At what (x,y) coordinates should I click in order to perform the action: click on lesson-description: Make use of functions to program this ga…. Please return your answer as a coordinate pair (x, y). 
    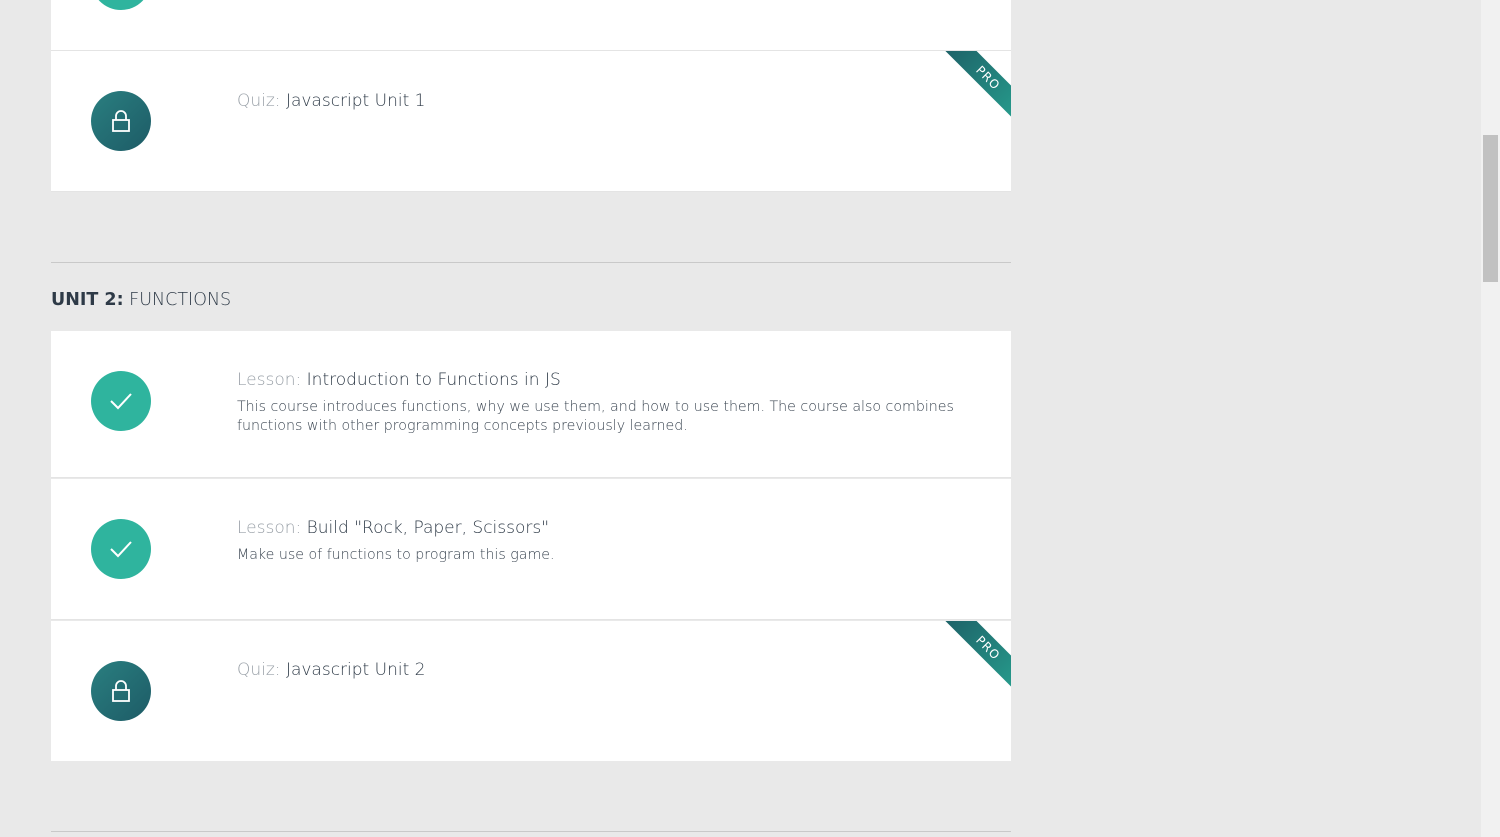
    Looking at the image, I should click on (396, 555).